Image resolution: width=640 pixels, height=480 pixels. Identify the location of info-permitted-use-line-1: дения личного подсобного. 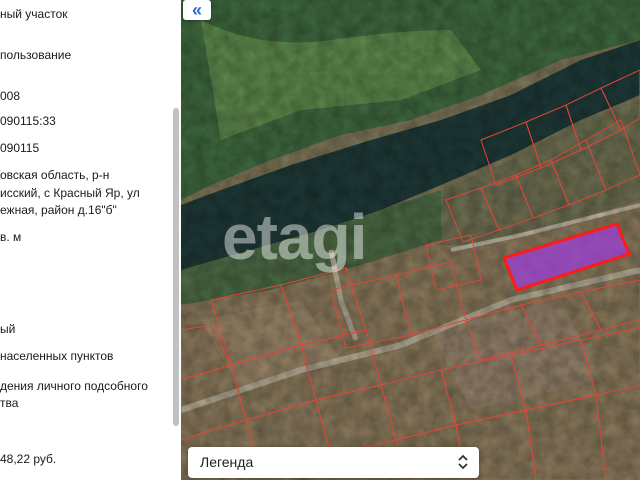
(74, 386).